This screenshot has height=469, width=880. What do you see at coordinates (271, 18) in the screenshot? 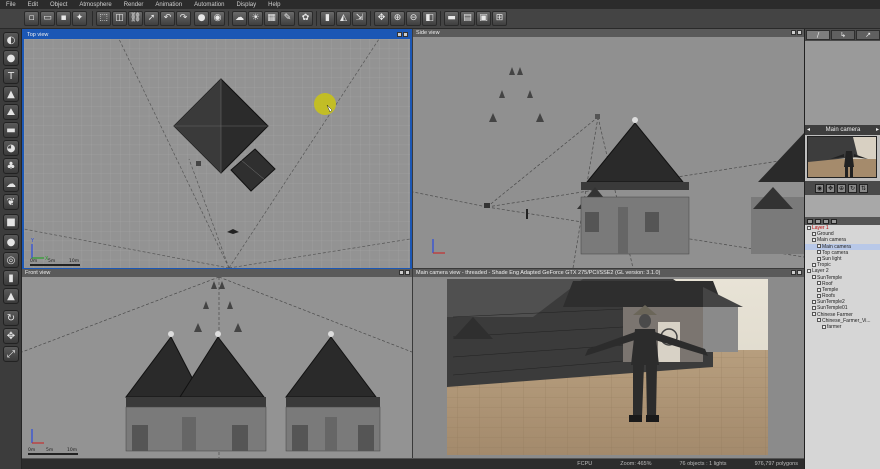
I see `material-icon: ▦` at bounding box center [271, 18].